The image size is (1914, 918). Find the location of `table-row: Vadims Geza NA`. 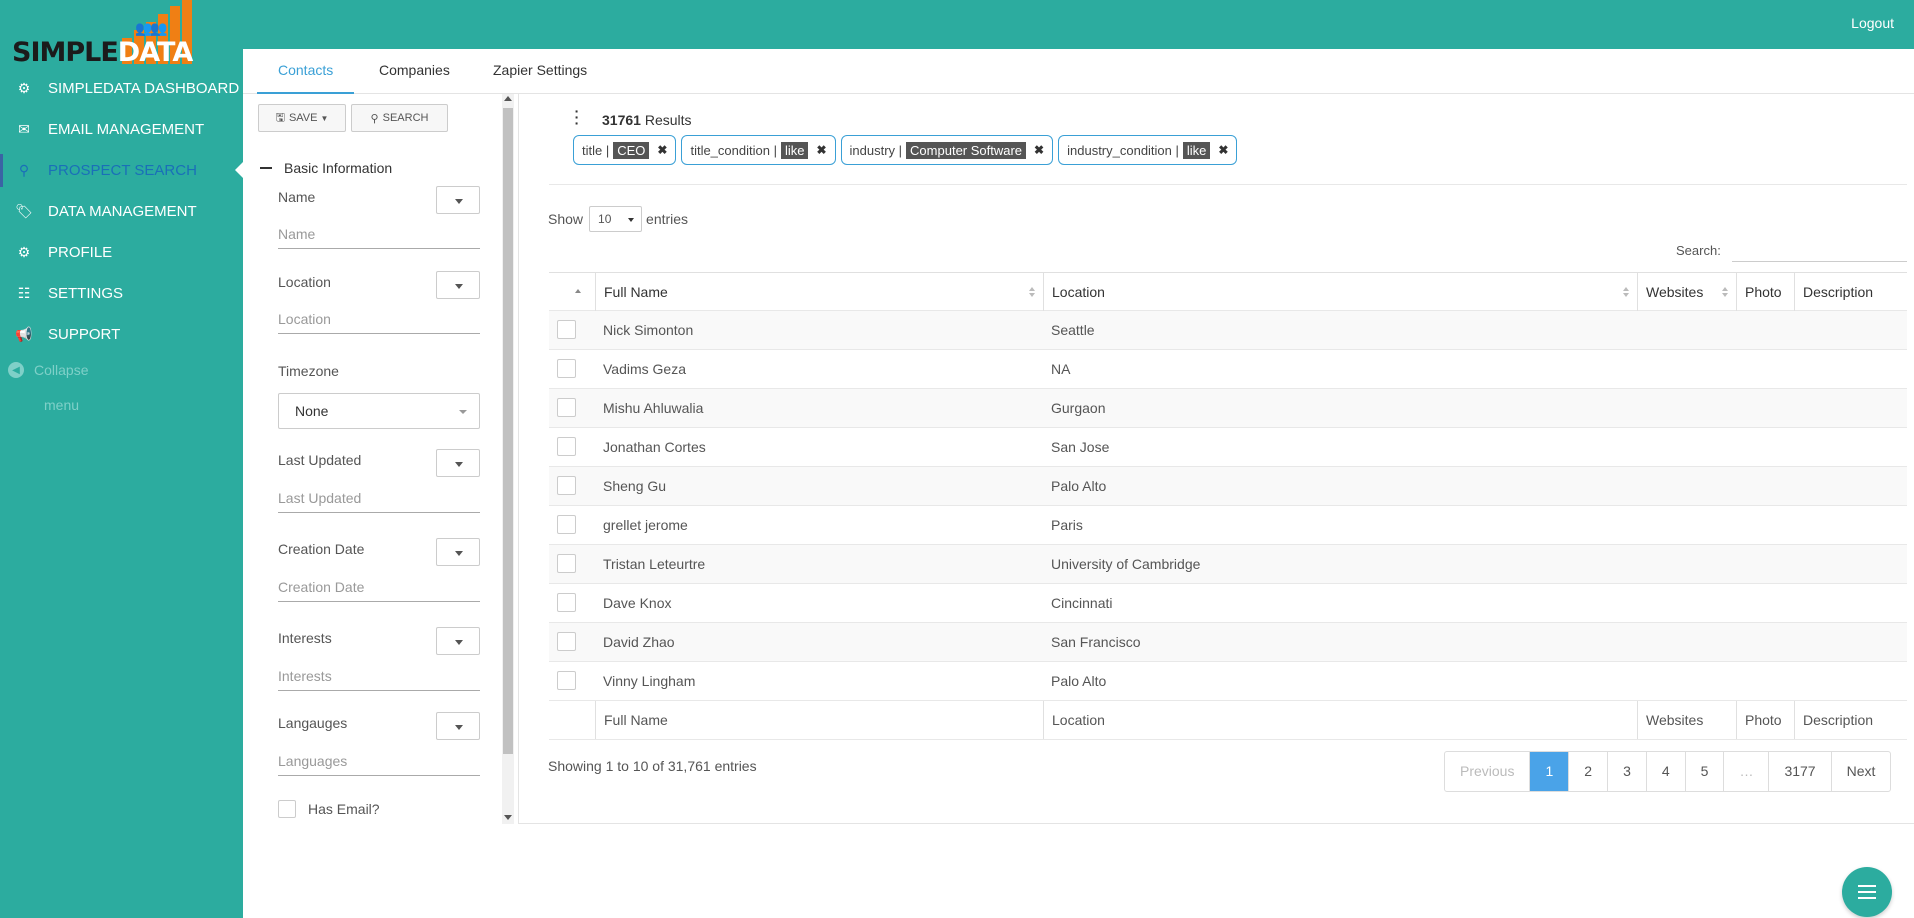

table-row: Vadims Geza NA is located at coordinates (1228, 369).